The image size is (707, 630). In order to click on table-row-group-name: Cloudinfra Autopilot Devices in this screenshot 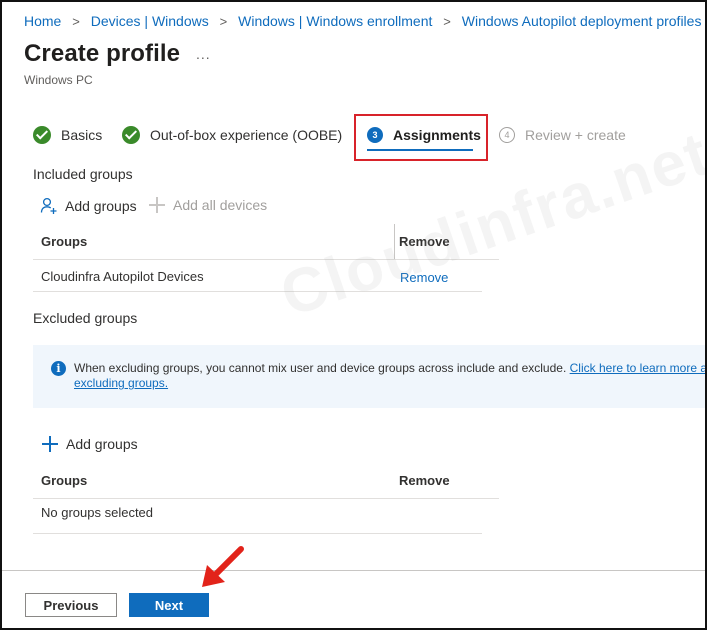, I will do `click(122, 276)`.